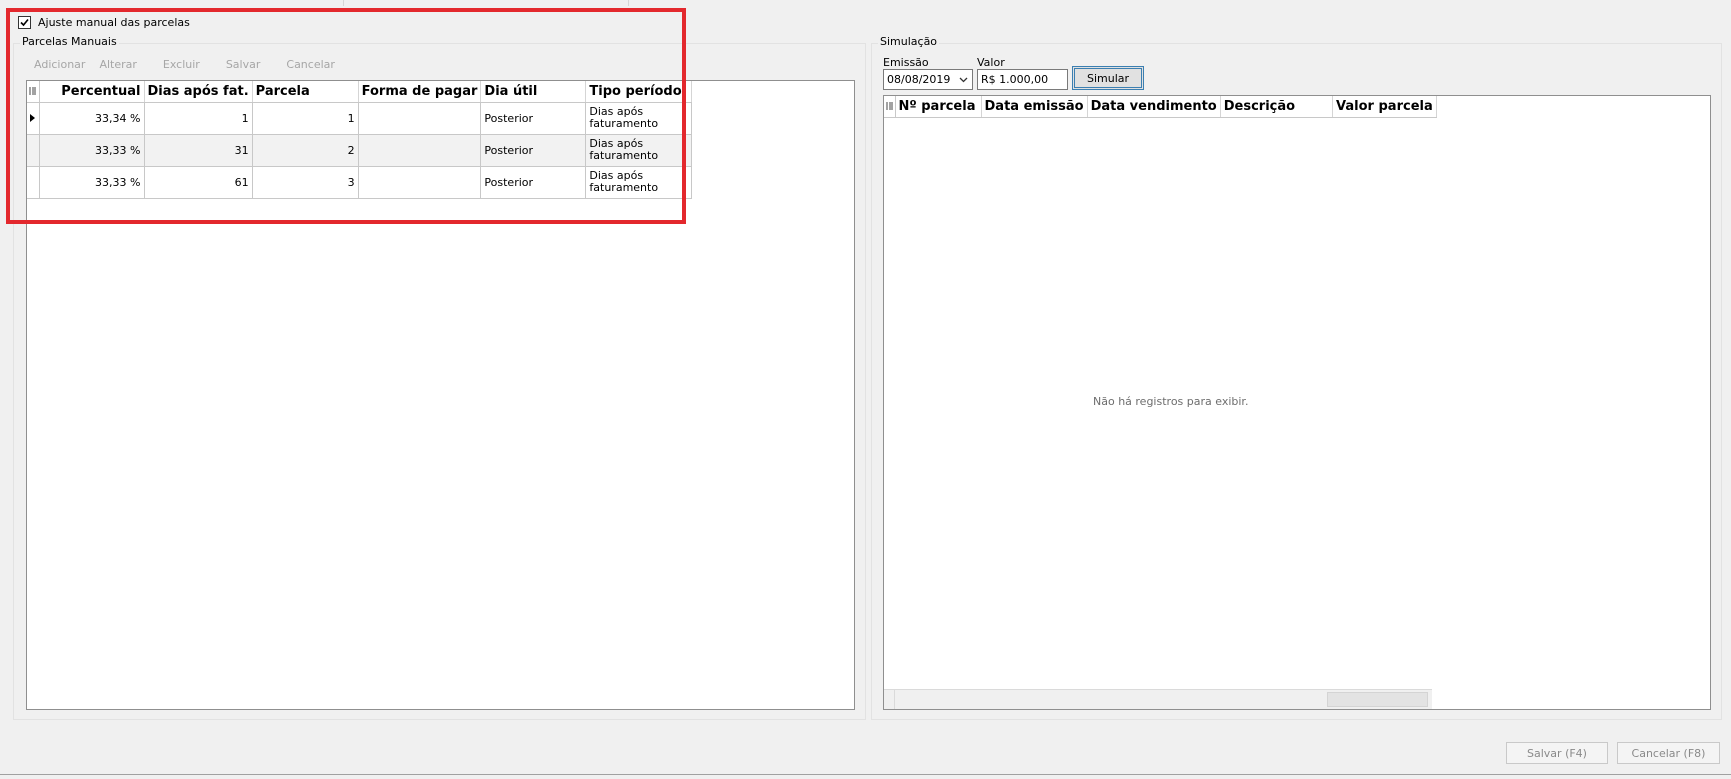 The image size is (1731, 779). Describe the element at coordinates (909, 41) in the screenshot. I see `simulation-title: Simulação` at that location.